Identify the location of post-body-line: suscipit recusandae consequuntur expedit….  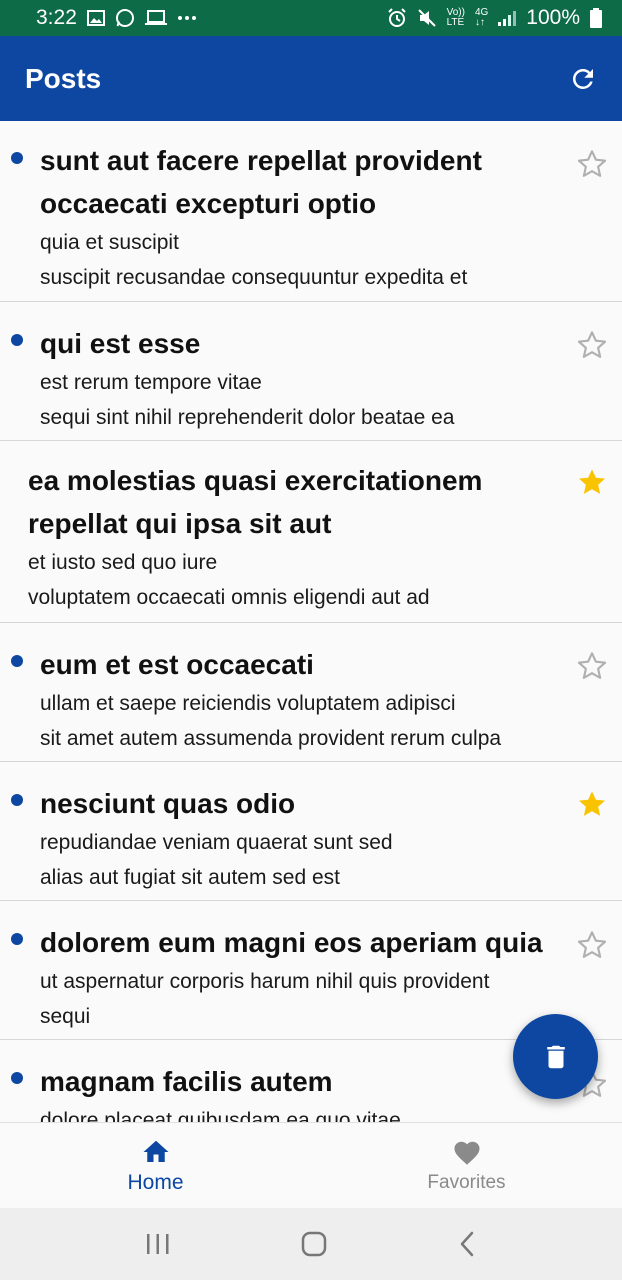
(254, 277).